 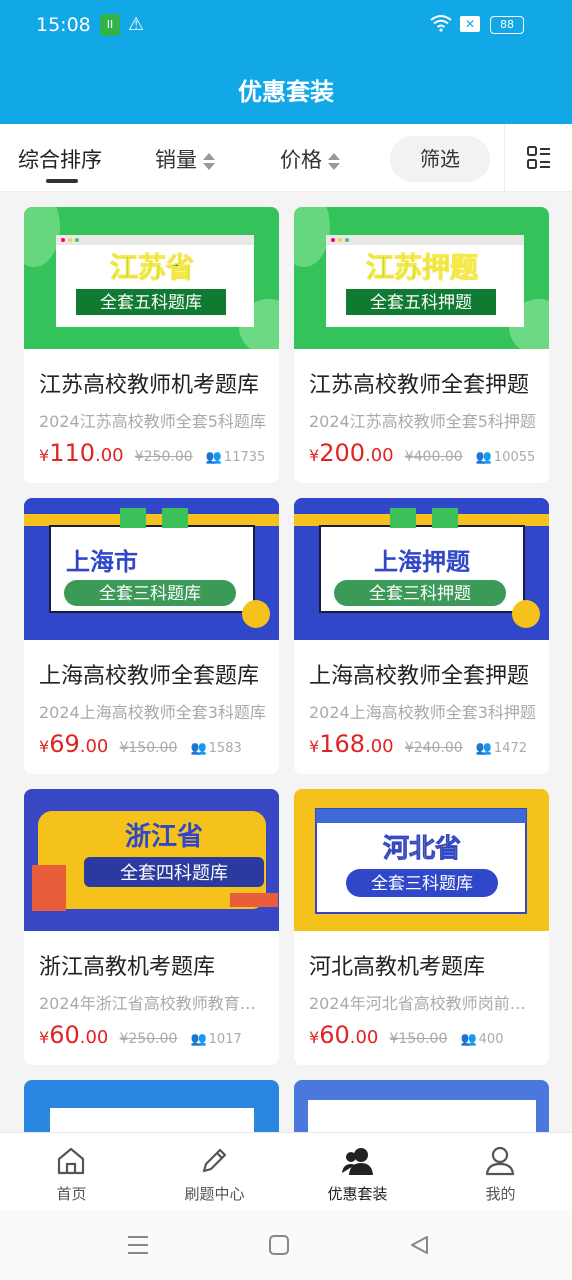 I want to click on product-title: 江苏高校教师全套押题, so click(x=419, y=385).